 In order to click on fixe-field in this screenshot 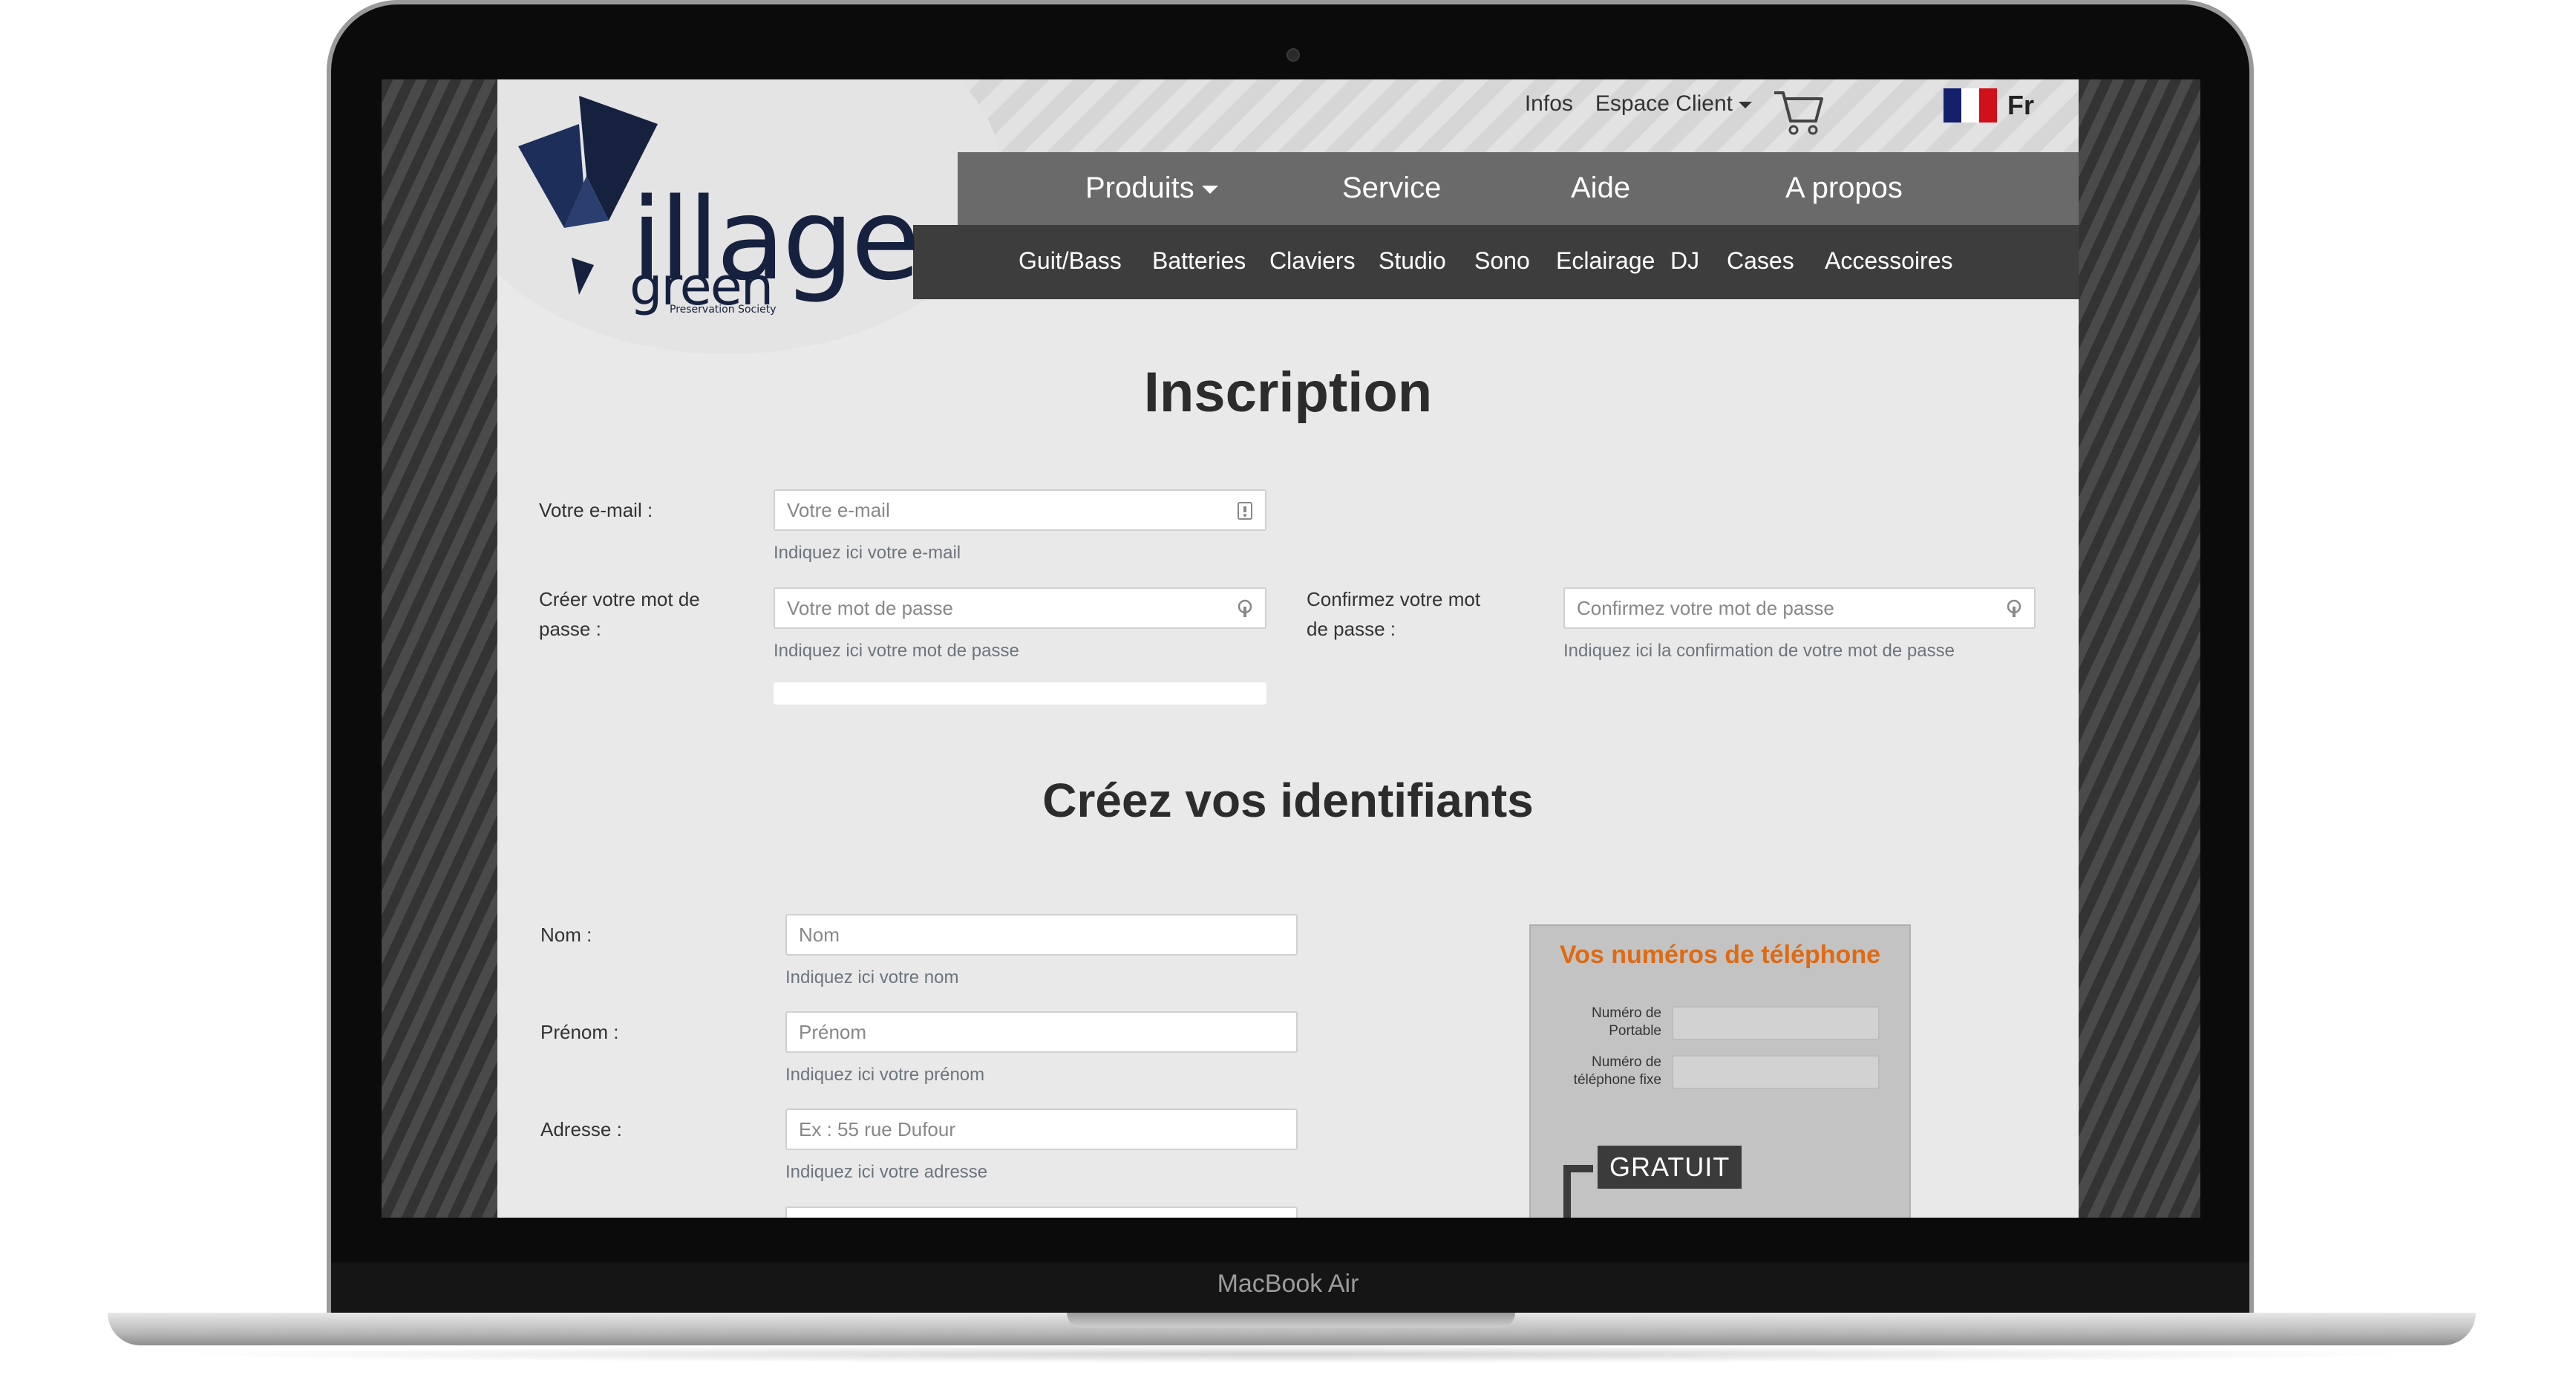, I will do `click(1776, 1072)`.